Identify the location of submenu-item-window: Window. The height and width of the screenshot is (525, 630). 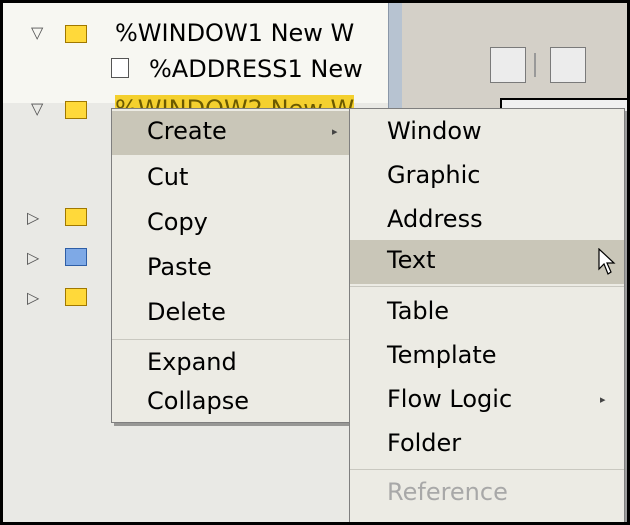
(487, 133).